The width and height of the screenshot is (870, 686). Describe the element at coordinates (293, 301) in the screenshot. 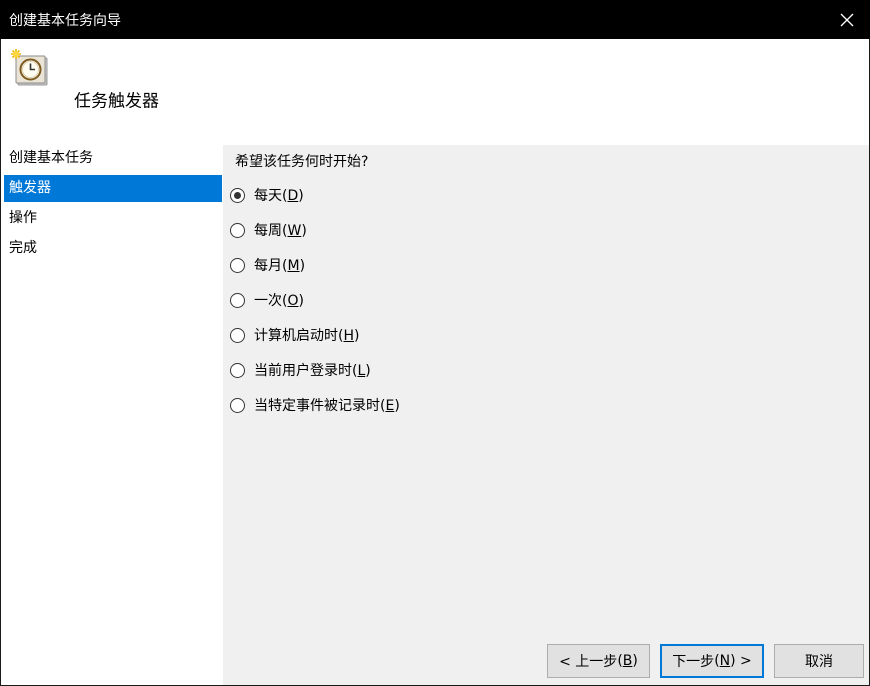

I see `radio-label-key: O` at that location.